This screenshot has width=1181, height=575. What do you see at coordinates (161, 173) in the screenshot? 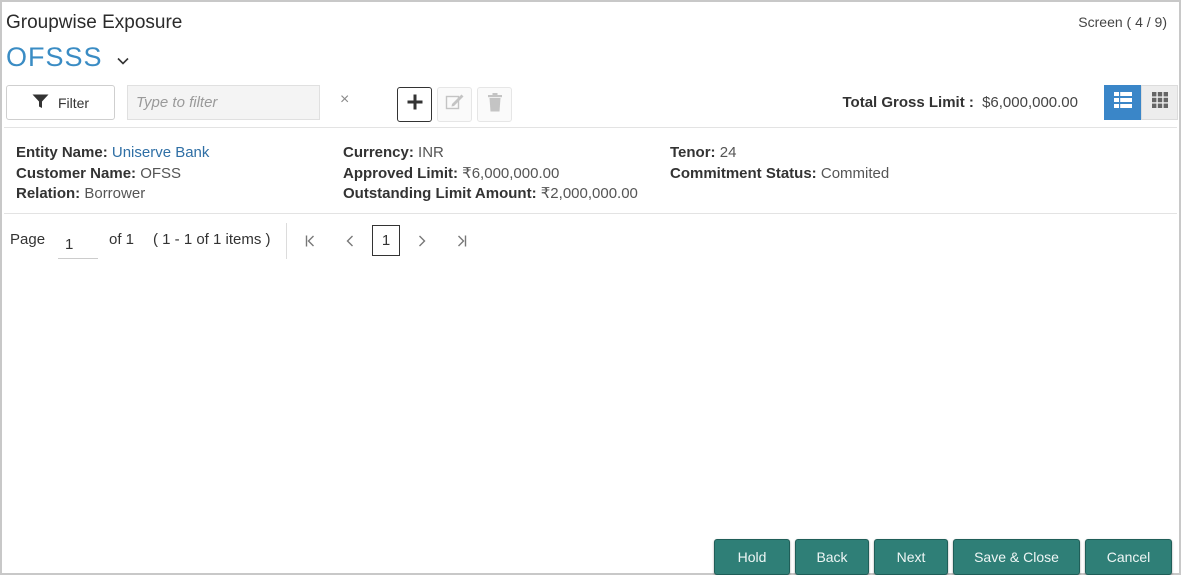
I see `field-value: OFSS` at bounding box center [161, 173].